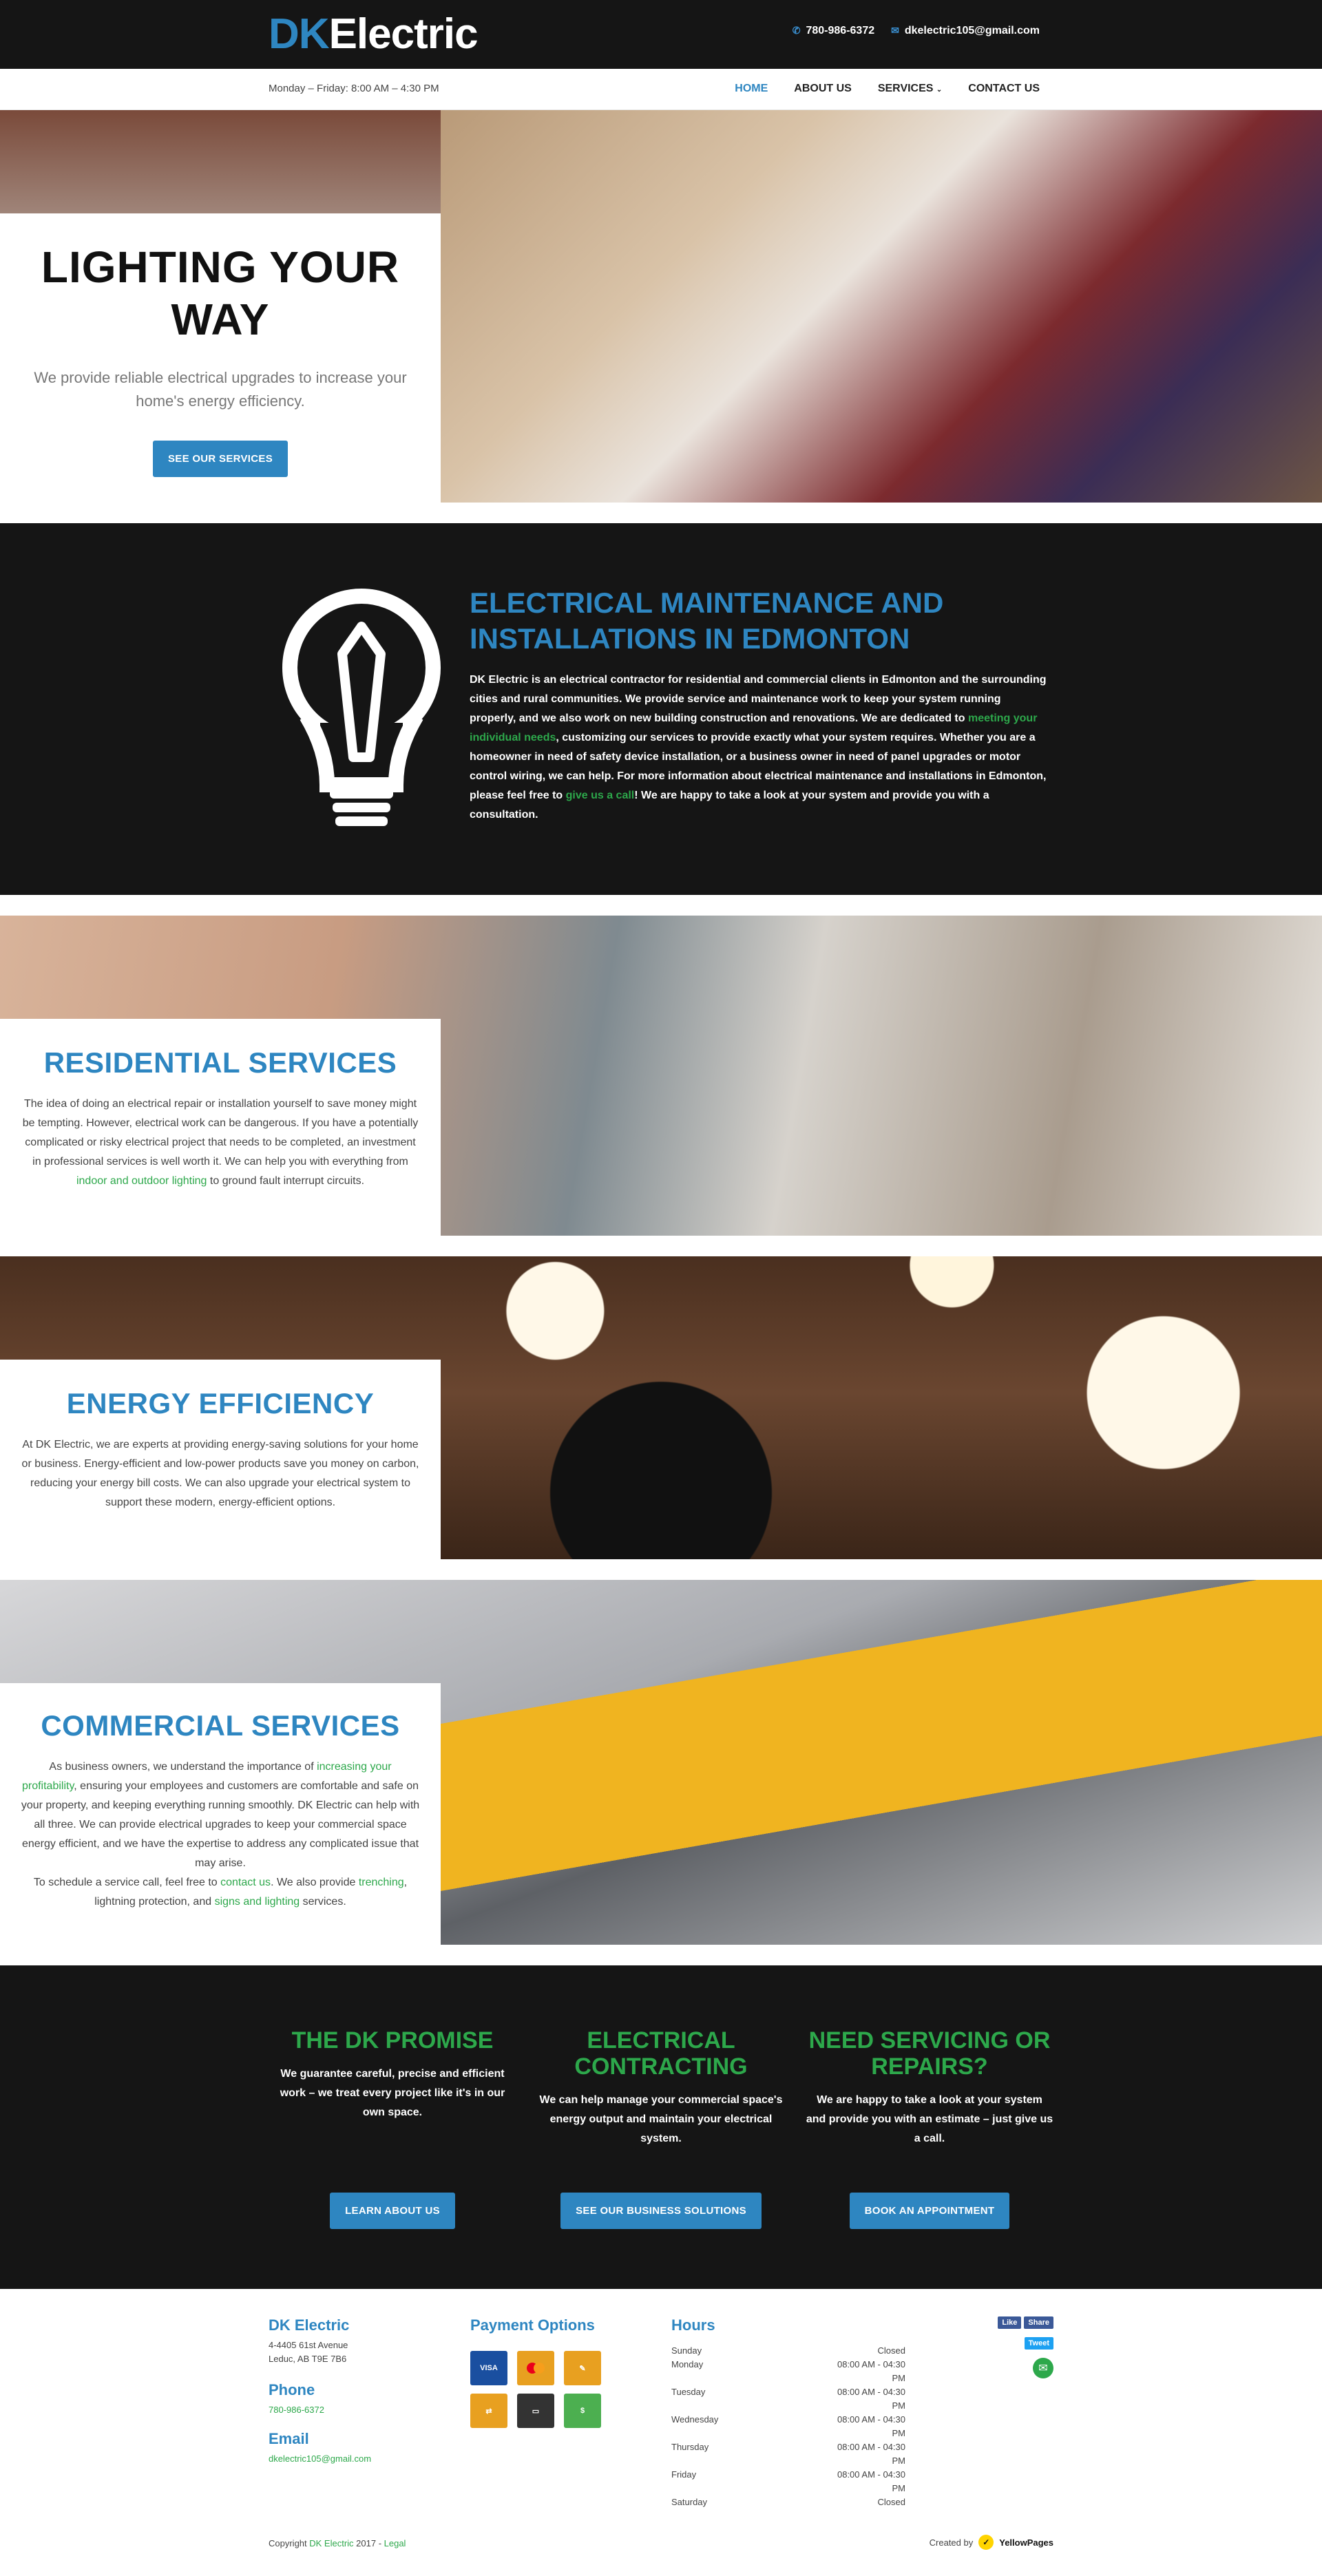  I want to click on footer-address: 4-4405 61st Avenue Leduc, AB T9E 7B6, so click(308, 2352).